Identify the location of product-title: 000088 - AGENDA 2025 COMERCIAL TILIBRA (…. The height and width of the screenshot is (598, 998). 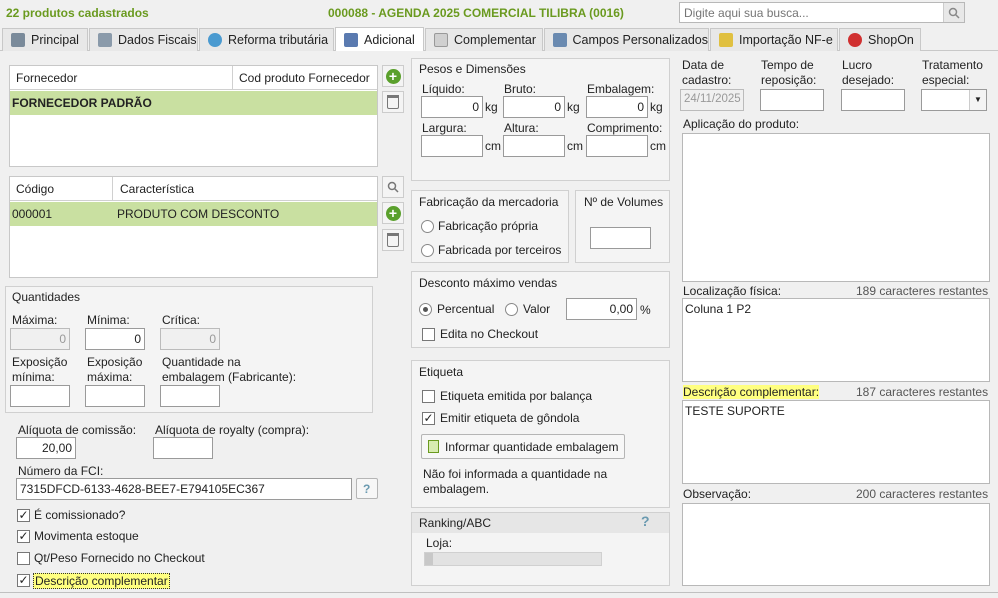
(476, 13).